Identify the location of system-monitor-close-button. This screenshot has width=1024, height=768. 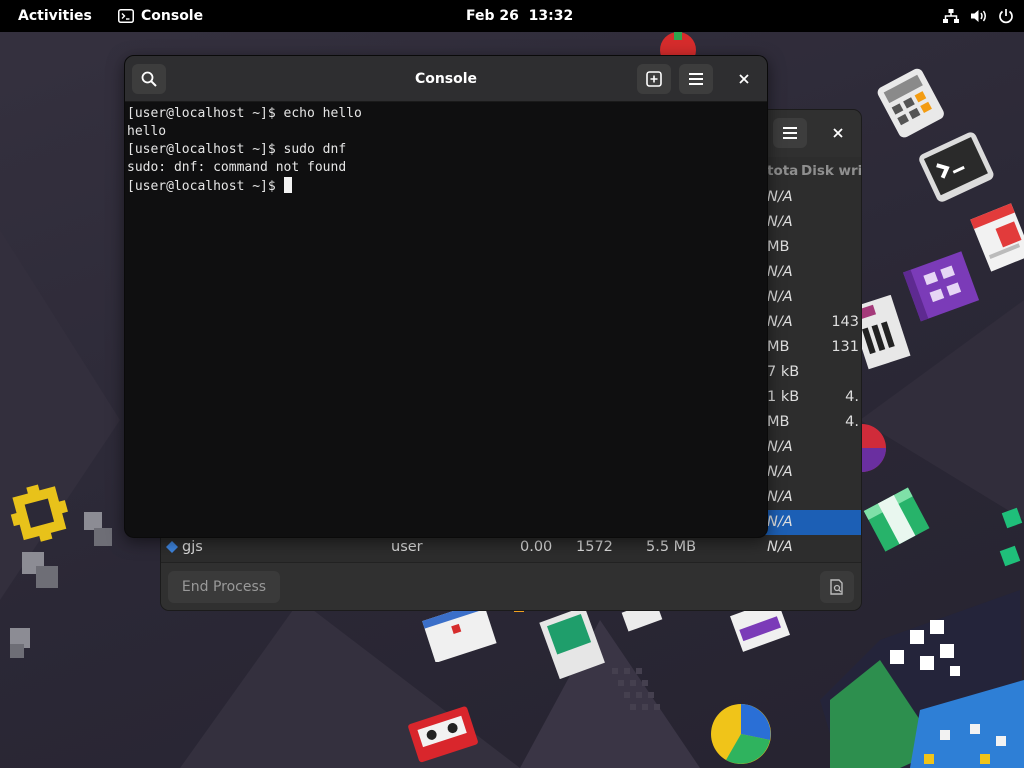
(838, 133).